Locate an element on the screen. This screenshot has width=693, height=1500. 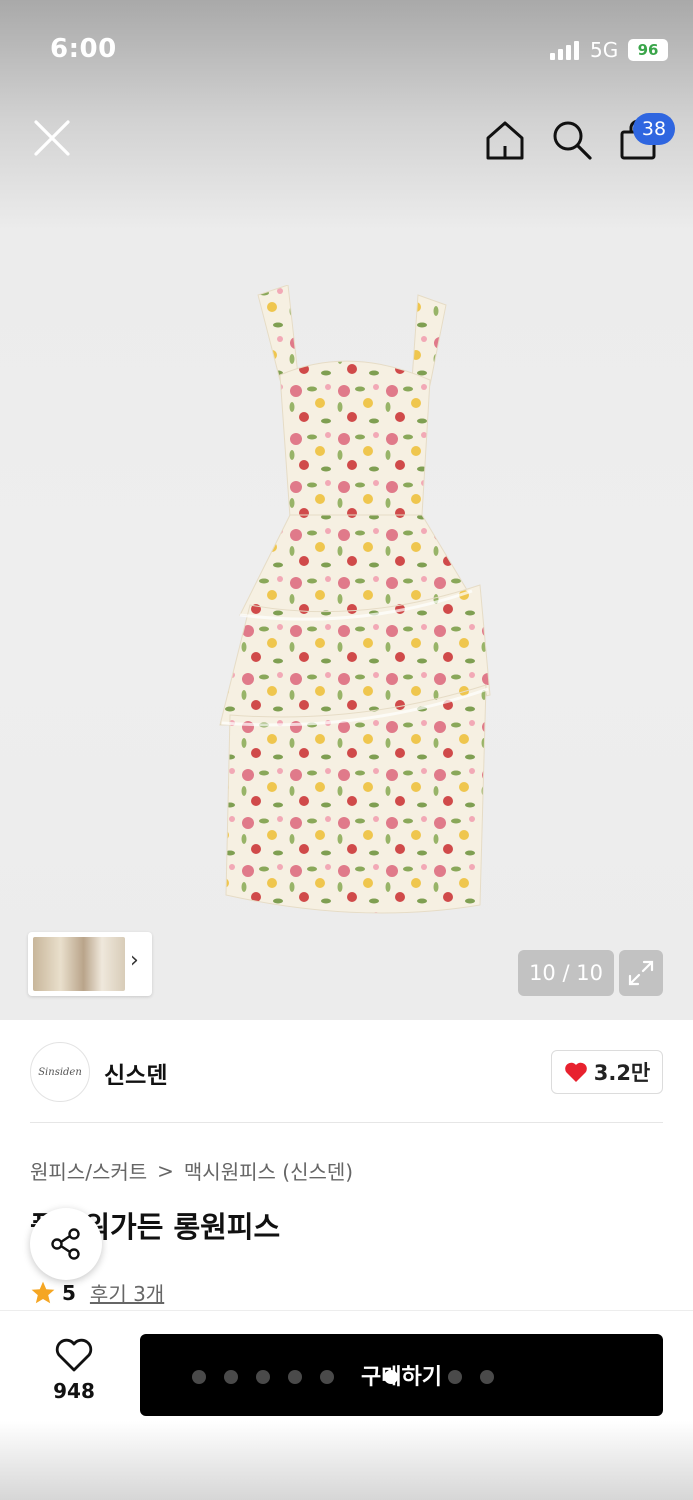
expand-icon is located at coordinates (641, 973).